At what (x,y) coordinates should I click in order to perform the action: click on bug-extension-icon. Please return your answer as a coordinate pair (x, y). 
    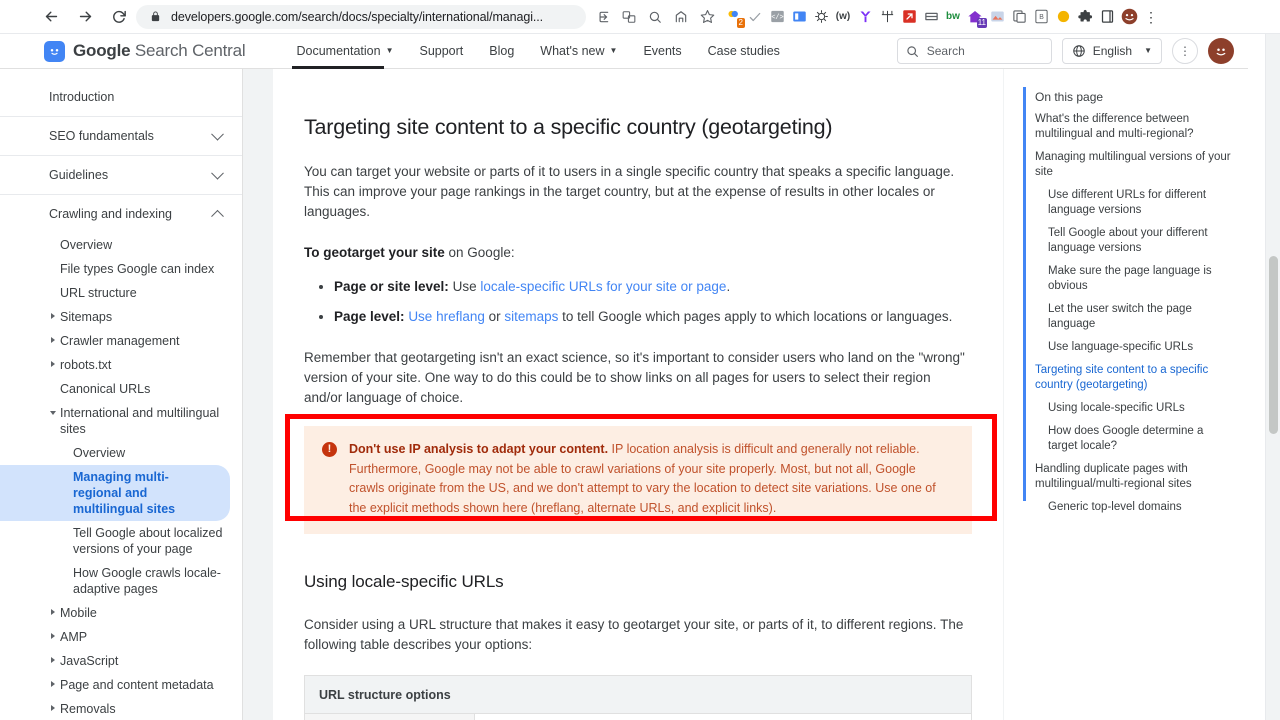
    Looking at the image, I should click on (821, 17).